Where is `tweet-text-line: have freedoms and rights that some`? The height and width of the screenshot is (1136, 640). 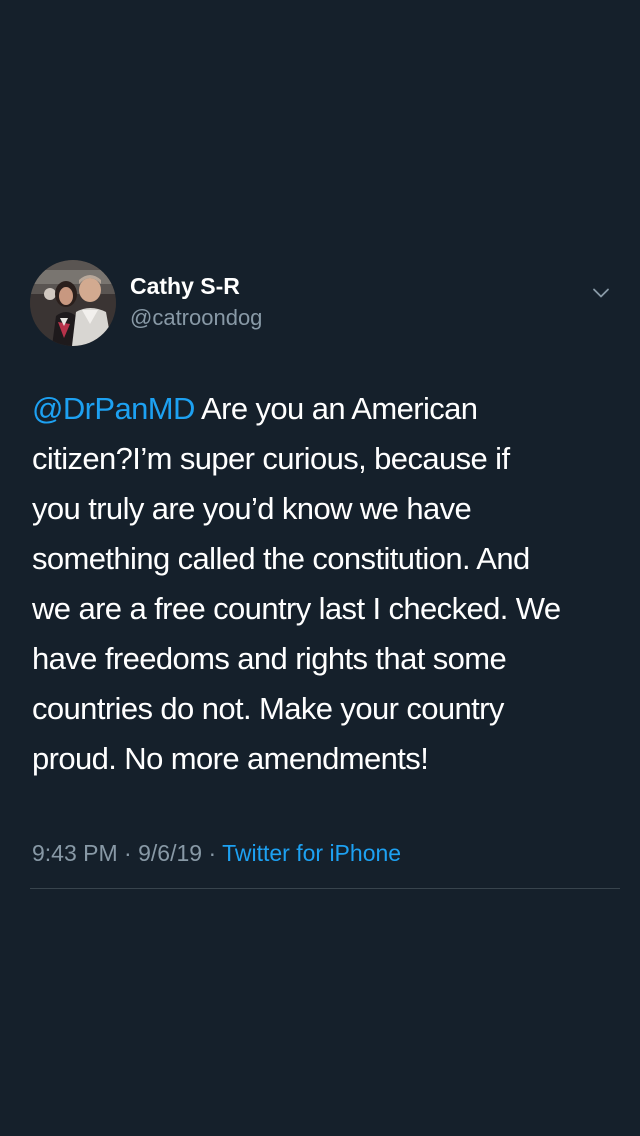 tweet-text-line: have freedoms and rights that some is located at coordinates (269, 658).